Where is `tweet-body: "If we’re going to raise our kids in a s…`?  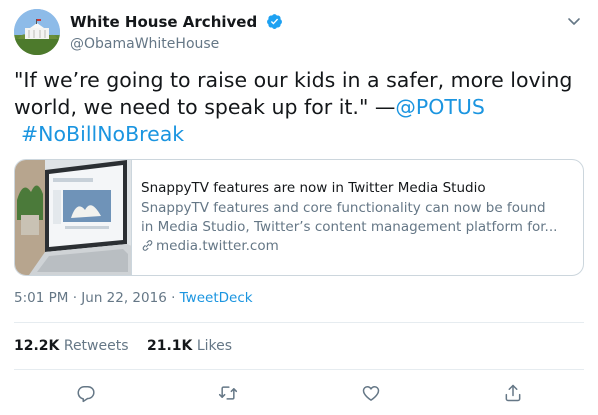
tweet-body: "If we’re going to raise our kids in a s… is located at coordinates (293, 93).